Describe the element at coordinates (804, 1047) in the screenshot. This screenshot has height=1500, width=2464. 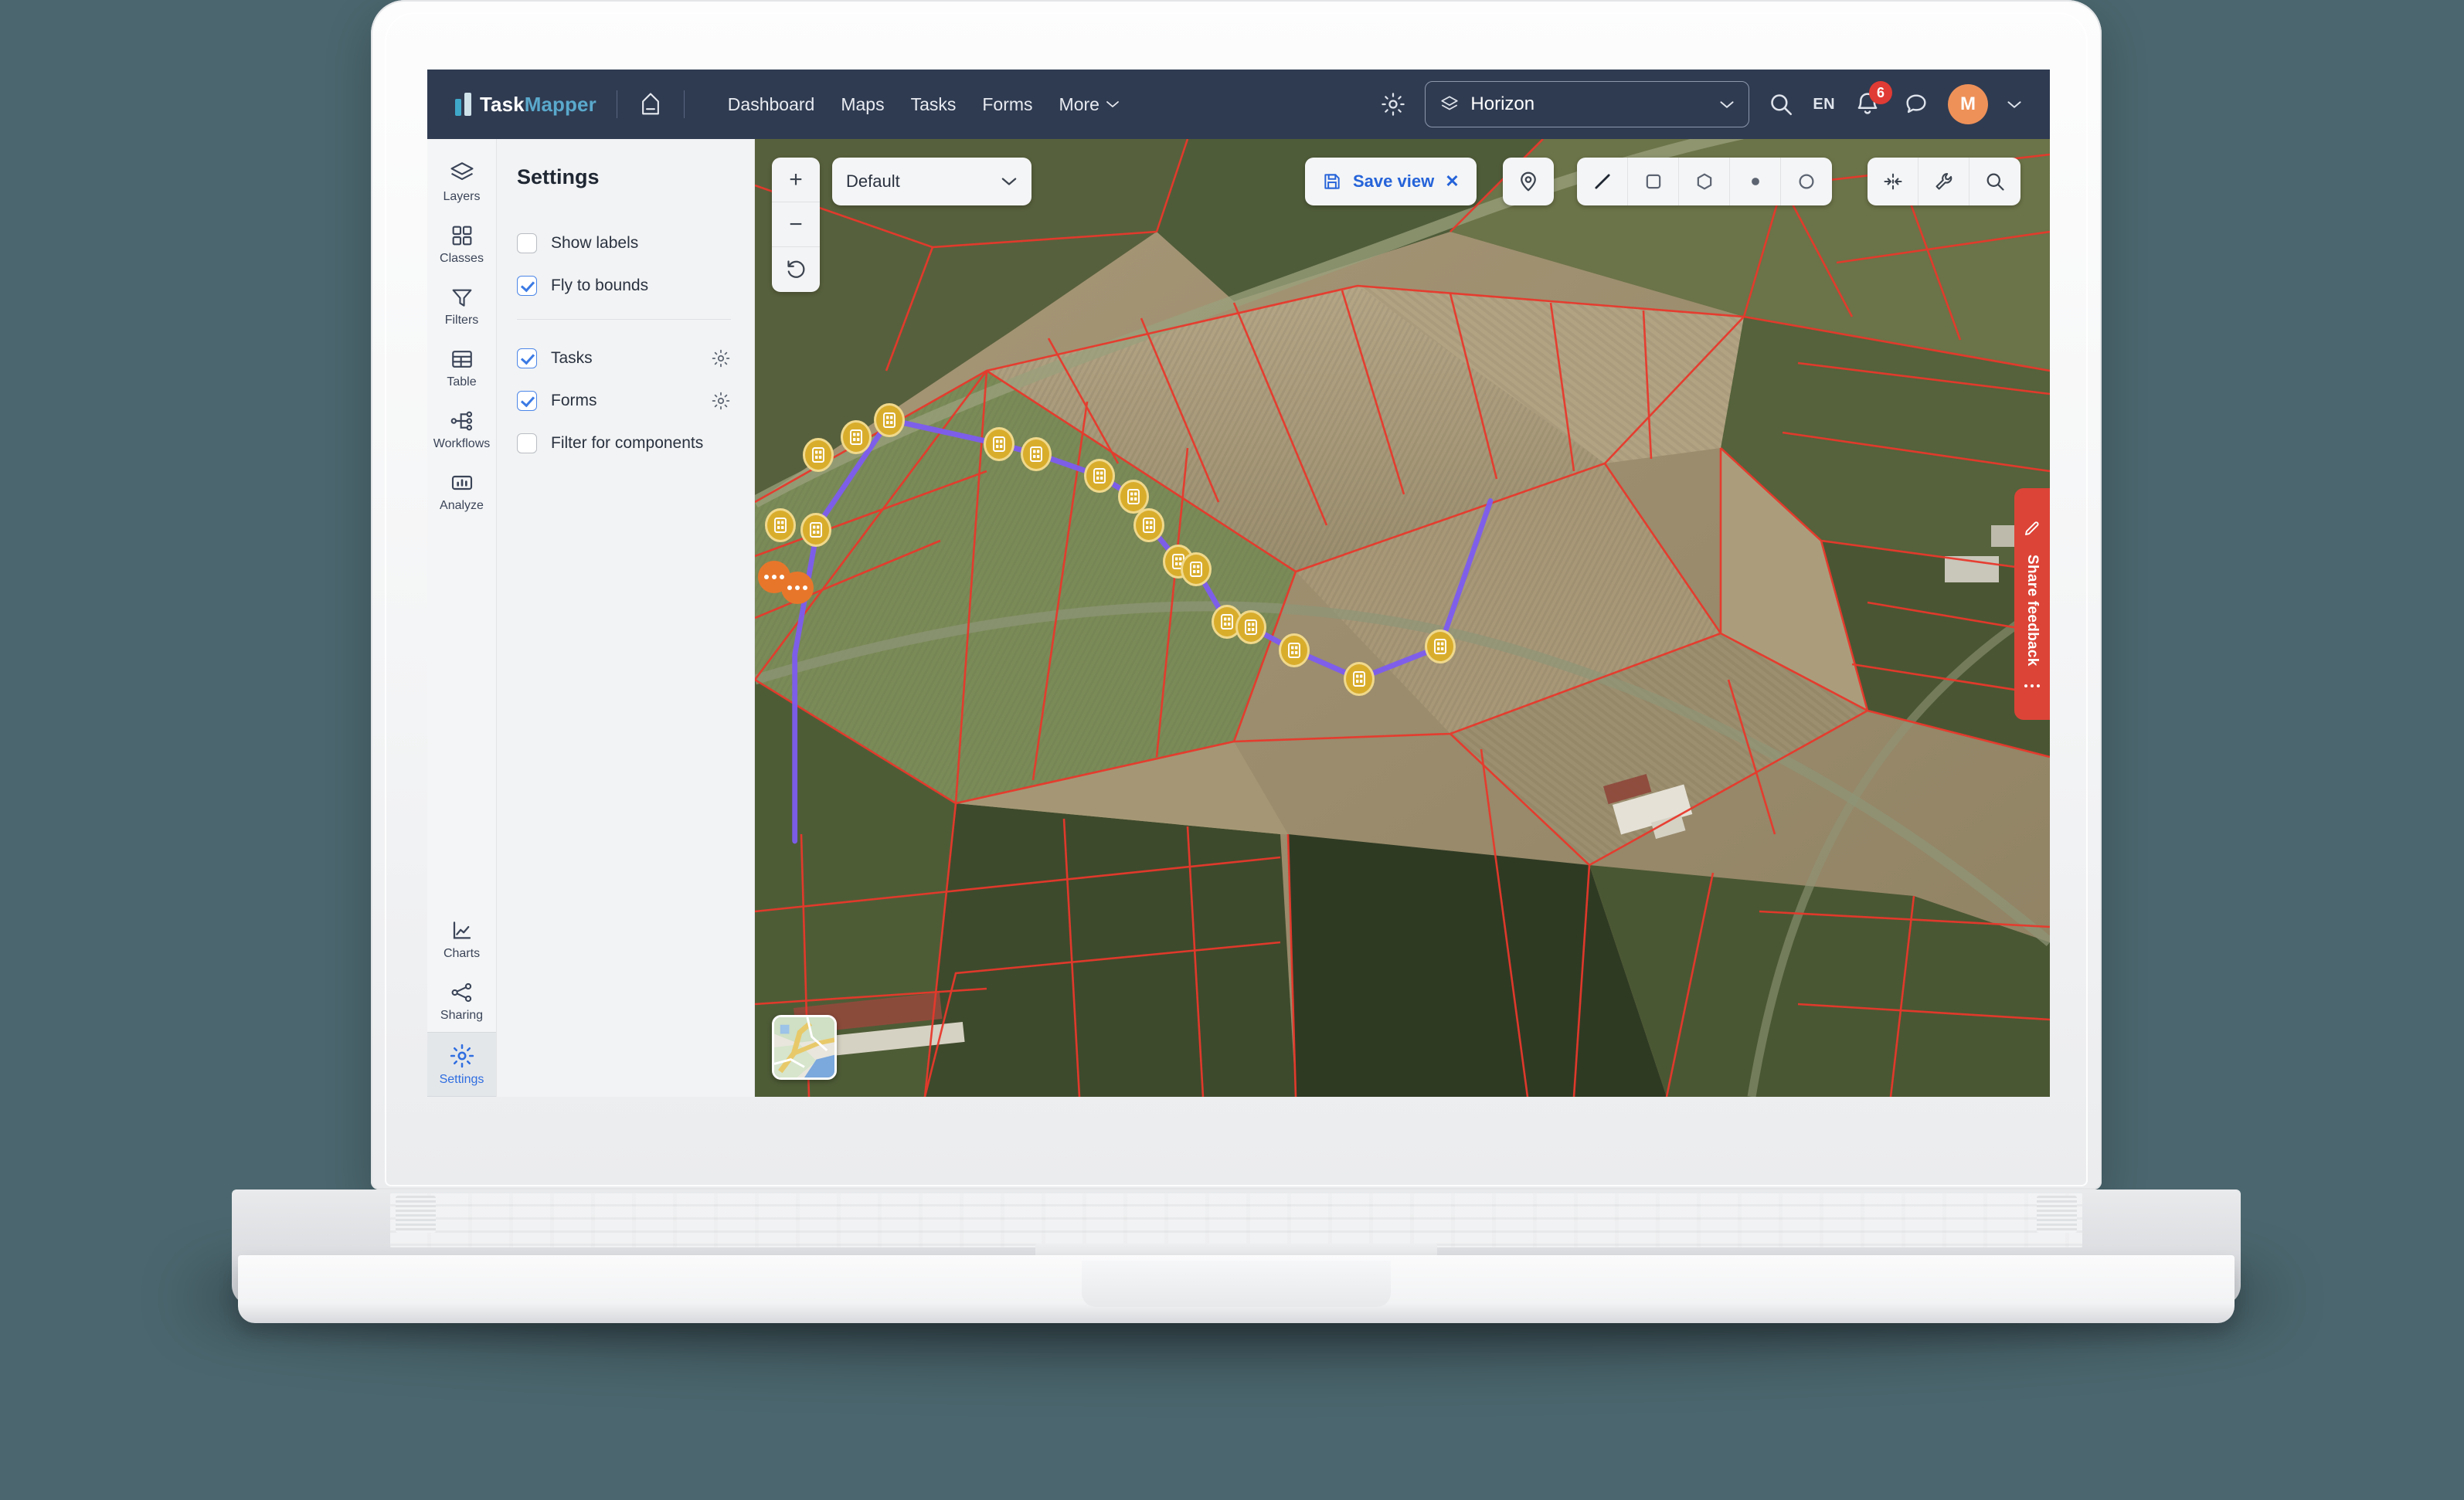
I see `basemap-switcher` at that location.